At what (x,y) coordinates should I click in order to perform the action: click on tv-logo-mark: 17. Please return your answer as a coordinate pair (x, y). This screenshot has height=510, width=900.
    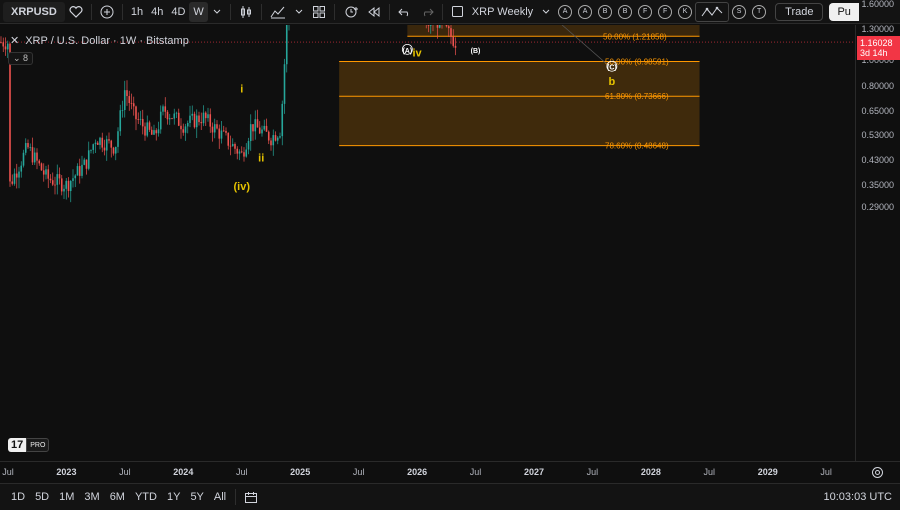
    Looking at the image, I should click on (17, 445).